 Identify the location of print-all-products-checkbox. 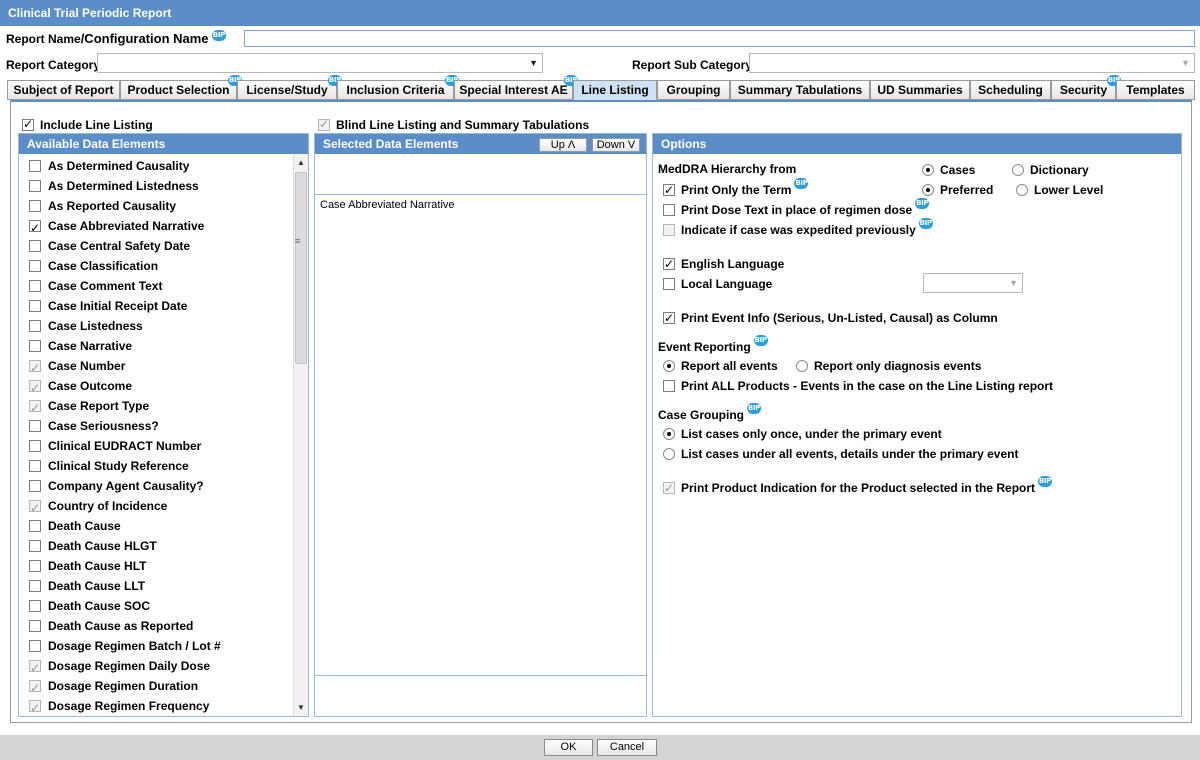
(669, 386).